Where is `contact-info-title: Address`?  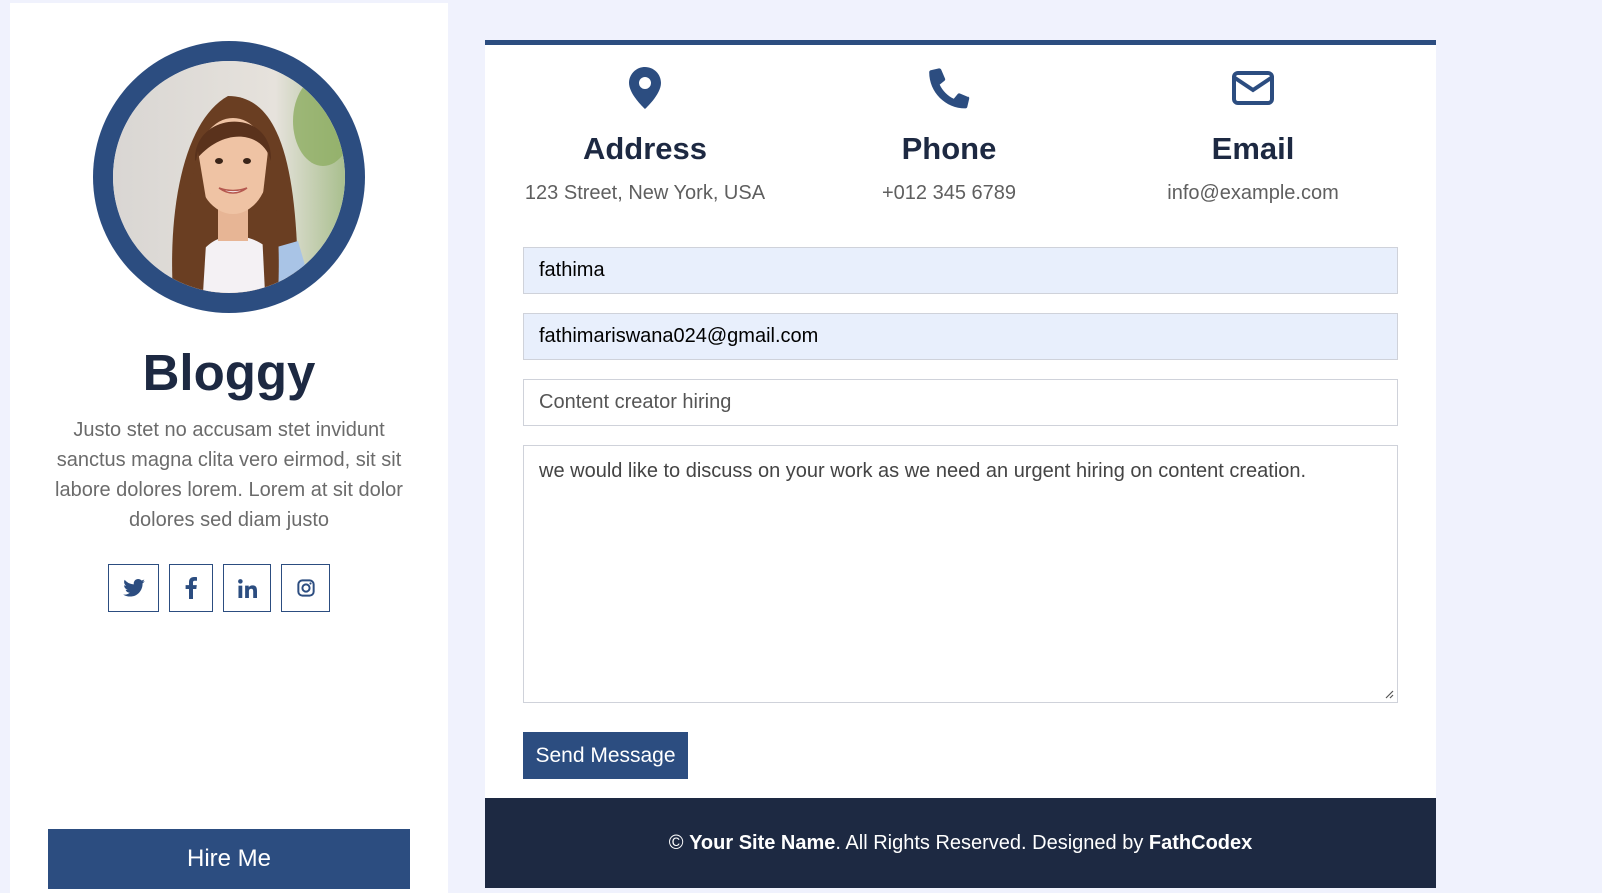 contact-info-title: Address is located at coordinates (645, 148).